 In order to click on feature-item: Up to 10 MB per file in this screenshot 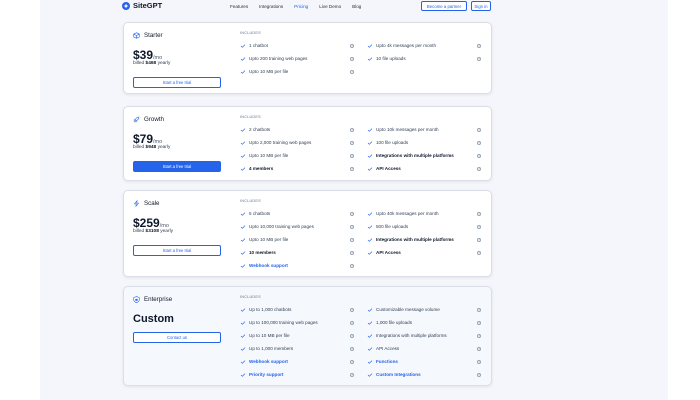, I will do `click(265, 335)`.